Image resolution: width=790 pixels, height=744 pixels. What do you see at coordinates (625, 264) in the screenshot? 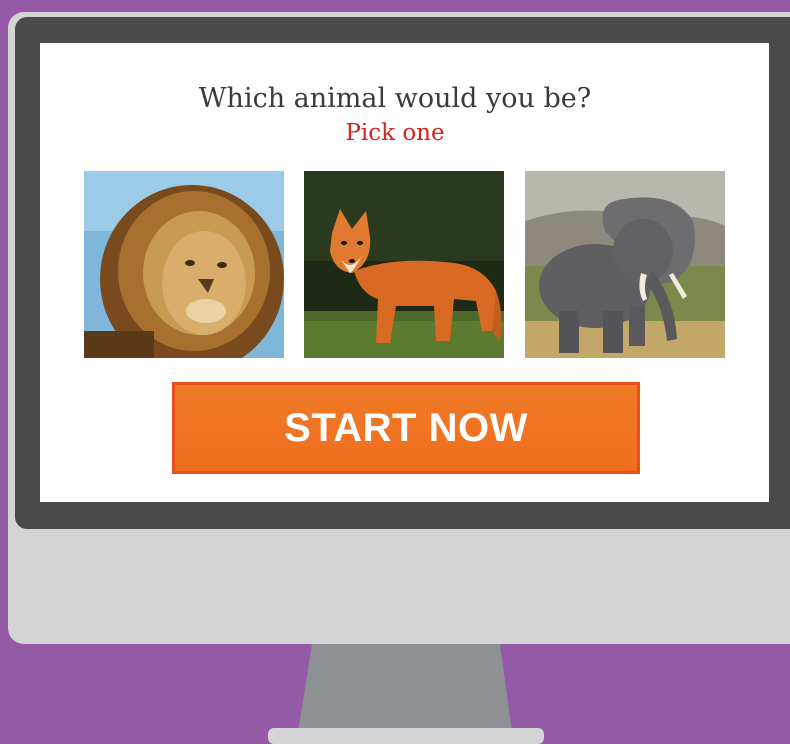
I see `elephant-photo` at bounding box center [625, 264].